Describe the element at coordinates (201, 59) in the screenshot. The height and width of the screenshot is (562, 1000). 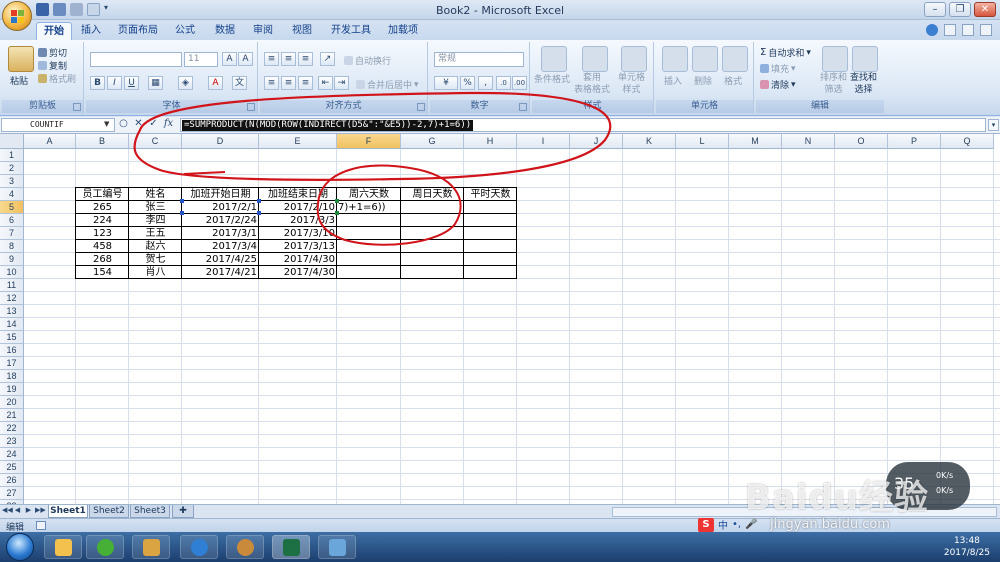
I see `font-size-combo: 11` at that location.